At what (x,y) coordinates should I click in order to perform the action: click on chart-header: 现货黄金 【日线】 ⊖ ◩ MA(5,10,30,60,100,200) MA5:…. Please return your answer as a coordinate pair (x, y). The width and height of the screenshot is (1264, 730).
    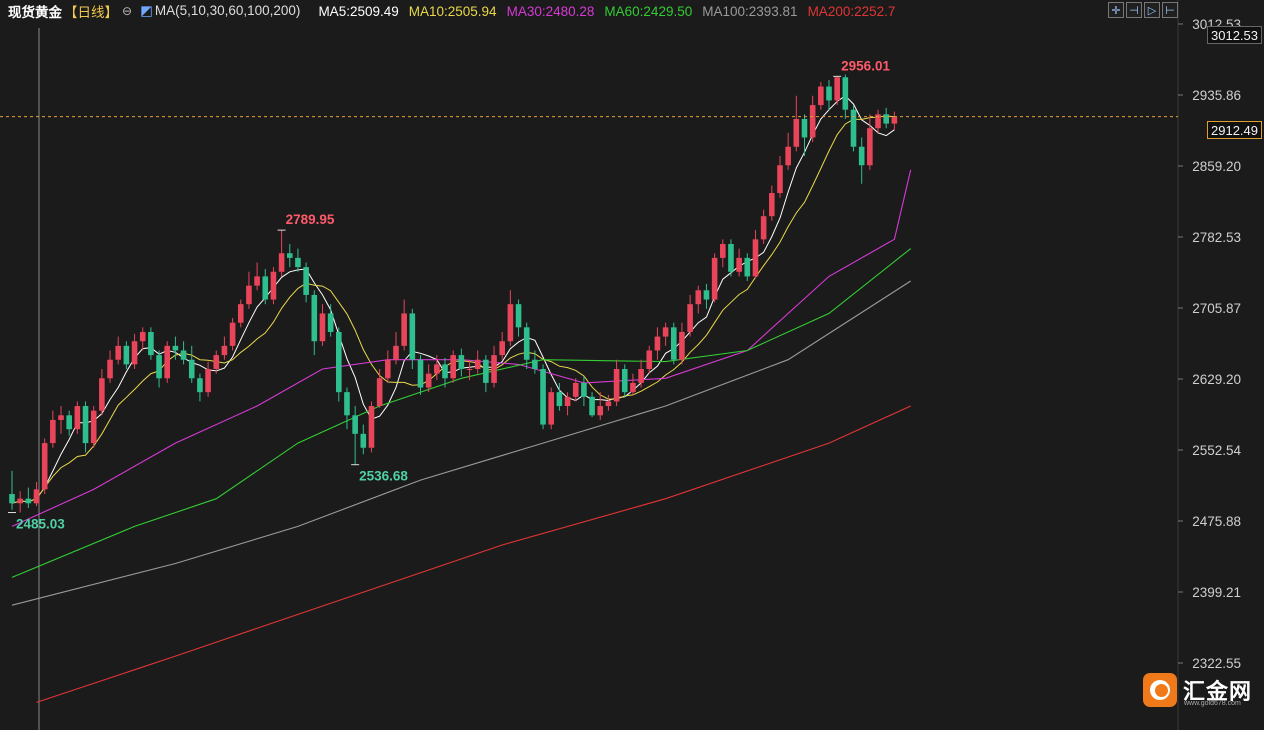
    Looking at the image, I should click on (550, 11).